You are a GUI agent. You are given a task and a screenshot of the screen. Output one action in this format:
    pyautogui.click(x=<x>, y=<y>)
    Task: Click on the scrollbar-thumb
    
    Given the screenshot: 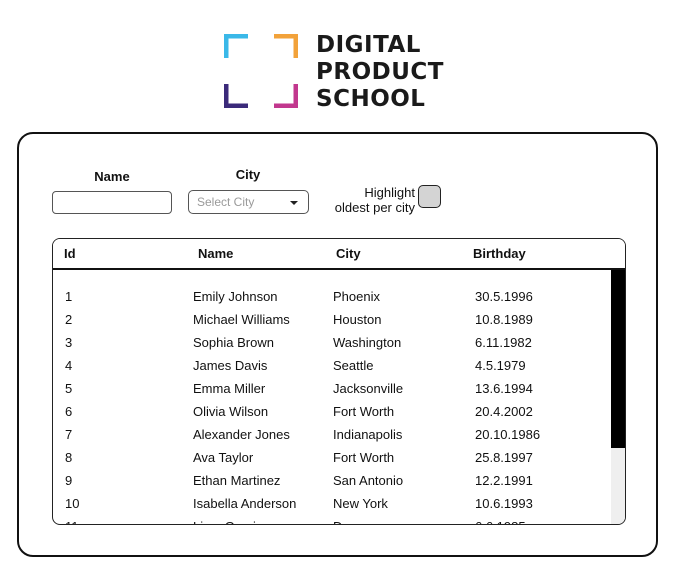 What is the action you would take?
    pyautogui.click(x=618, y=359)
    